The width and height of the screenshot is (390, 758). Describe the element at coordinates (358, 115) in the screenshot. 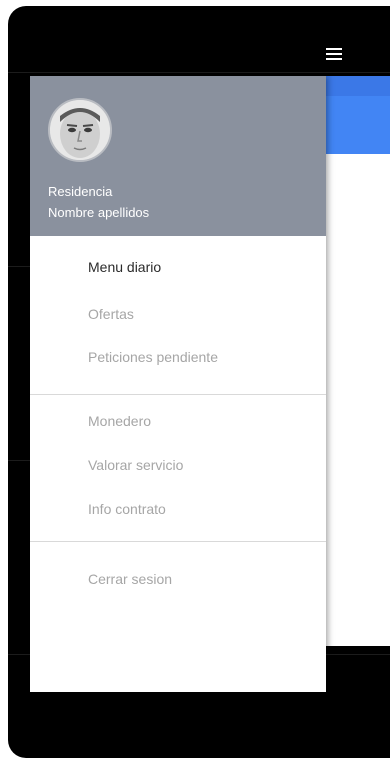

I see `app-toolbar` at that location.